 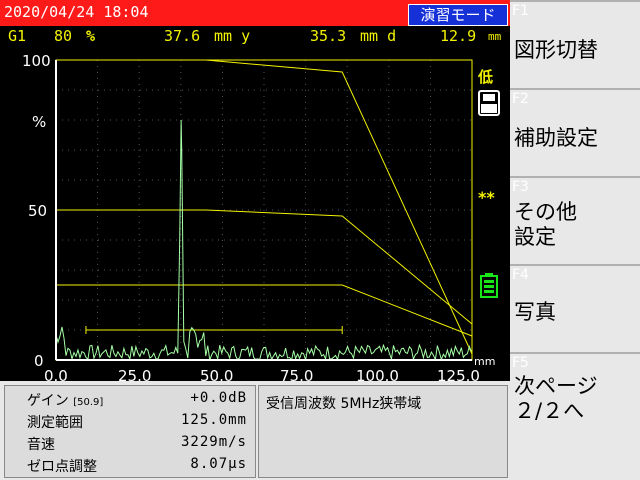 What do you see at coordinates (489, 103) in the screenshot?
I see `memory-card-icon` at bounding box center [489, 103].